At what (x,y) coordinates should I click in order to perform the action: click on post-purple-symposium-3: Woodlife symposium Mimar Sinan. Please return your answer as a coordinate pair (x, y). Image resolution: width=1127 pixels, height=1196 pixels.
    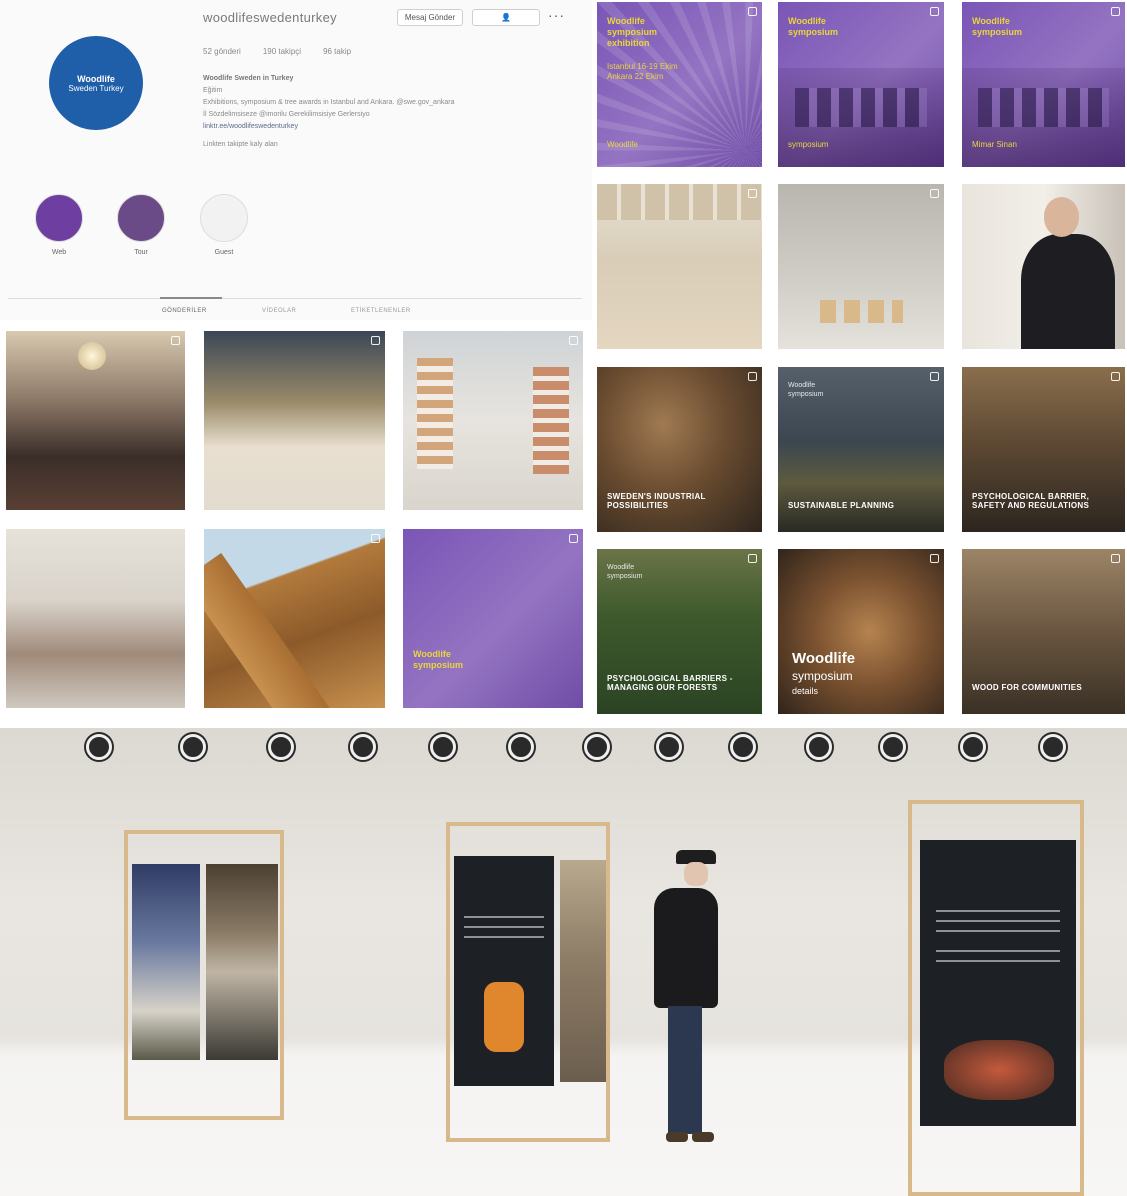
    Looking at the image, I should click on (1043, 84).